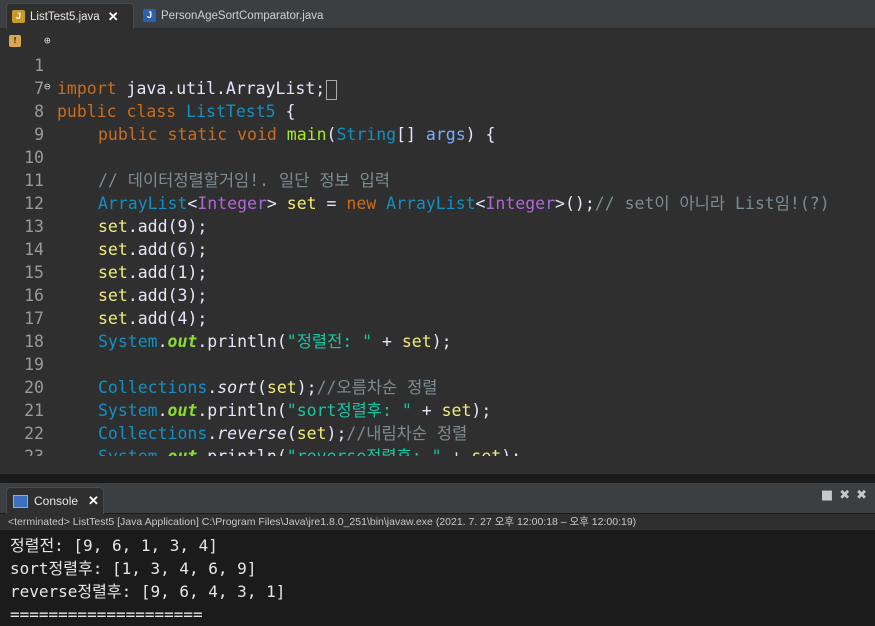 This screenshot has width=875, height=626. Describe the element at coordinates (437, 87) in the screenshot. I see `code-line: 7 public class ListTest5 {` at that location.